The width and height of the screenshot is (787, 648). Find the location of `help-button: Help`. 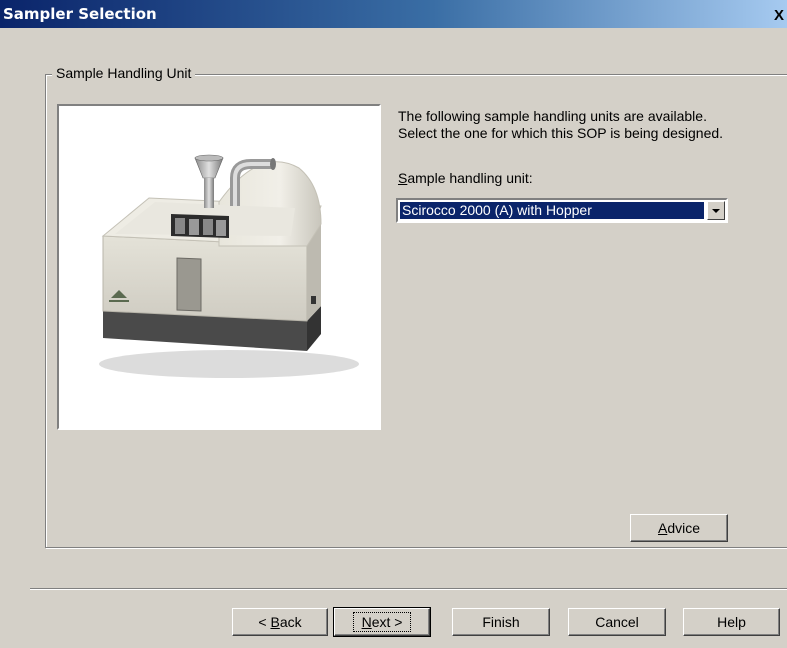

help-button: Help is located at coordinates (731, 622).